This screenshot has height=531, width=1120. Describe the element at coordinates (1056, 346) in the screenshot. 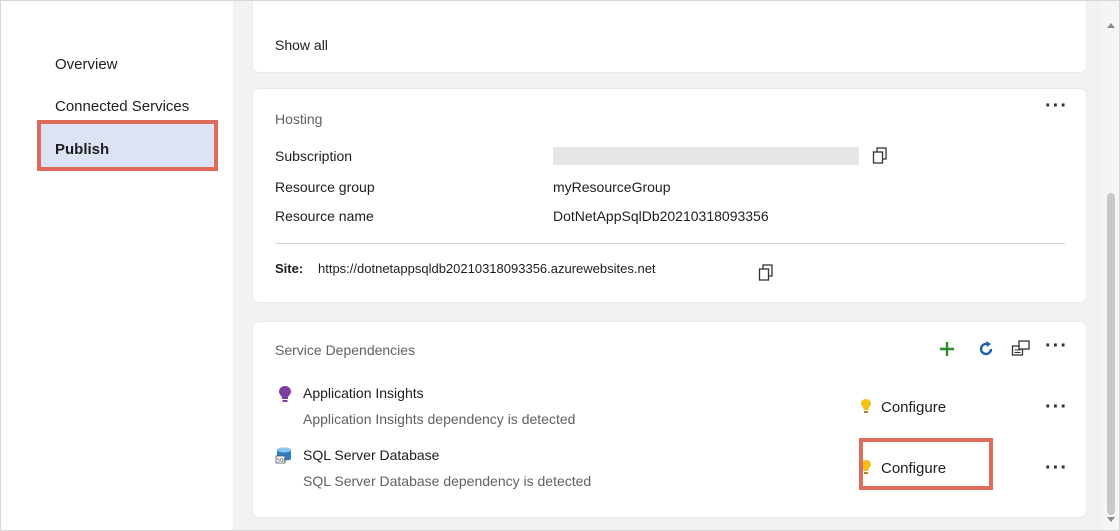

I see `dependencies-more-button: ···` at that location.